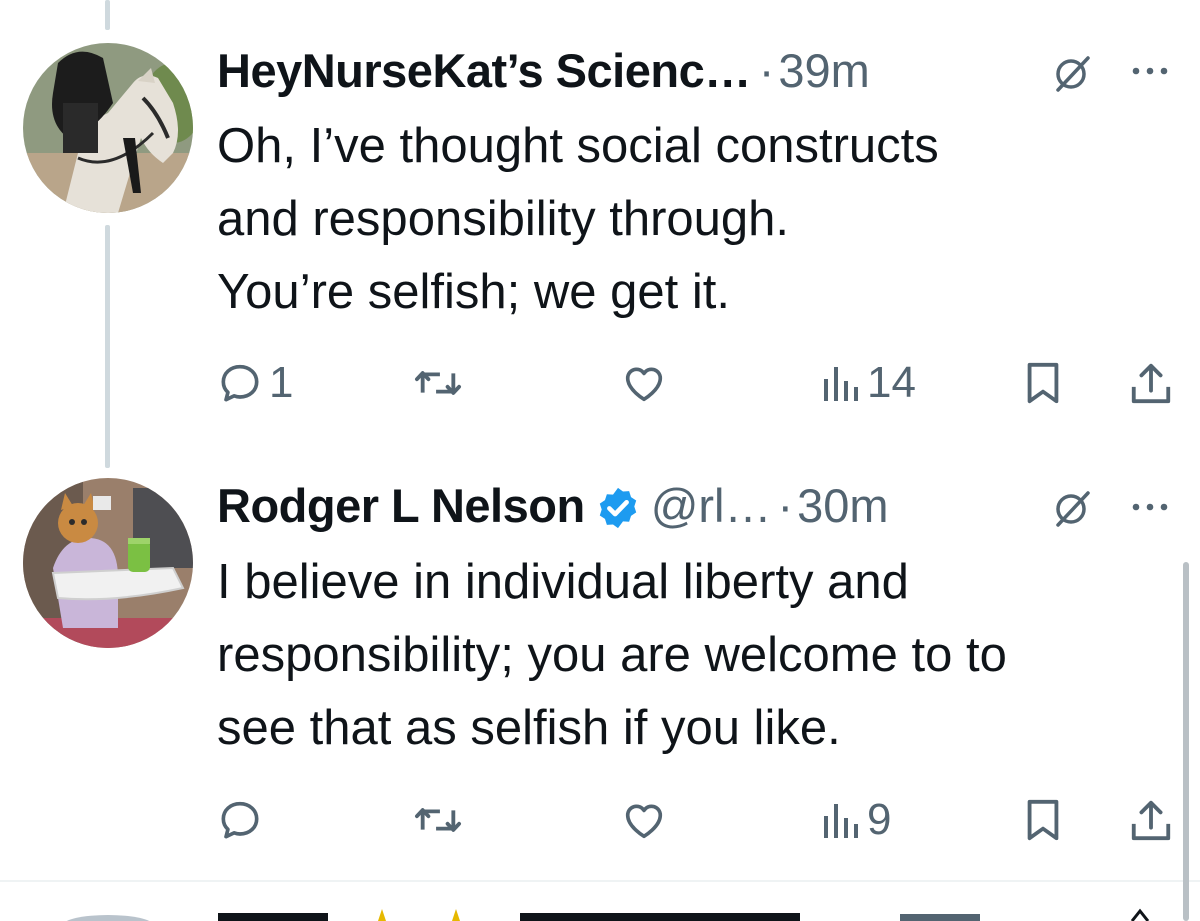 The image size is (1200, 921). I want to click on verified-badge-icon, so click(617, 507).